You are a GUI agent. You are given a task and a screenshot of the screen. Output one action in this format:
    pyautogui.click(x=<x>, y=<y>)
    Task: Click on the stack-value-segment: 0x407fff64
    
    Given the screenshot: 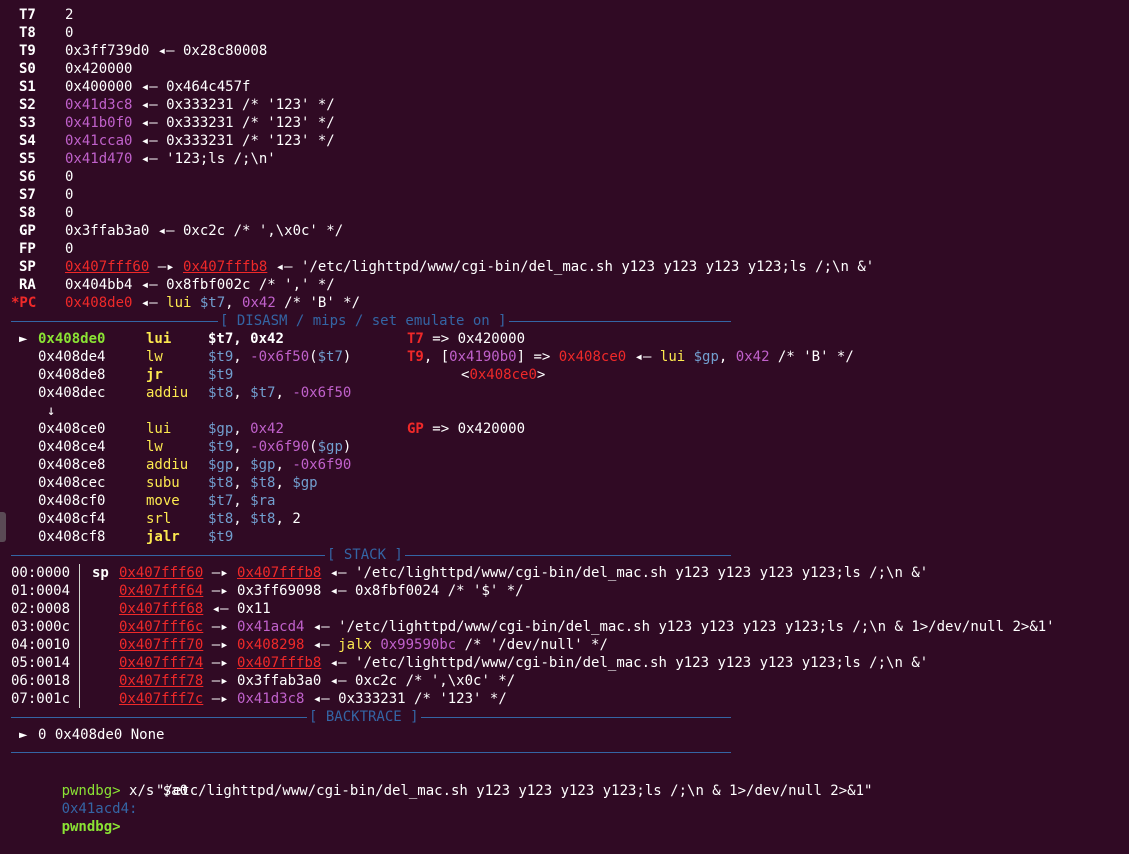 What is the action you would take?
    pyautogui.click(x=161, y=591)
    